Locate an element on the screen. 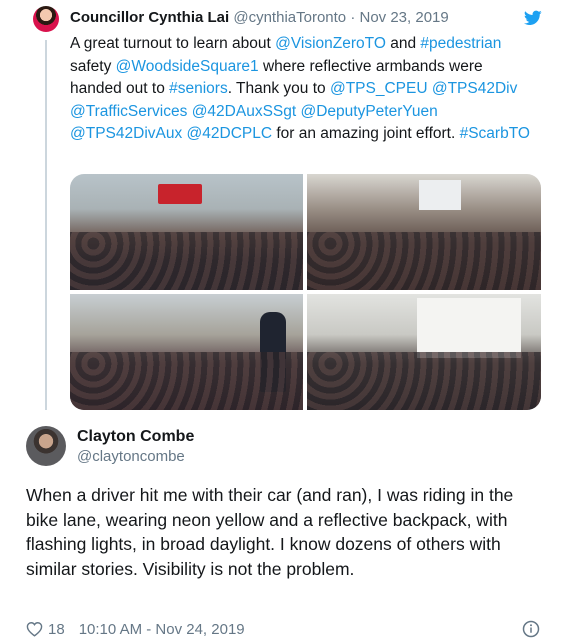  like-count: 18 is located at coordinates (56, 629).